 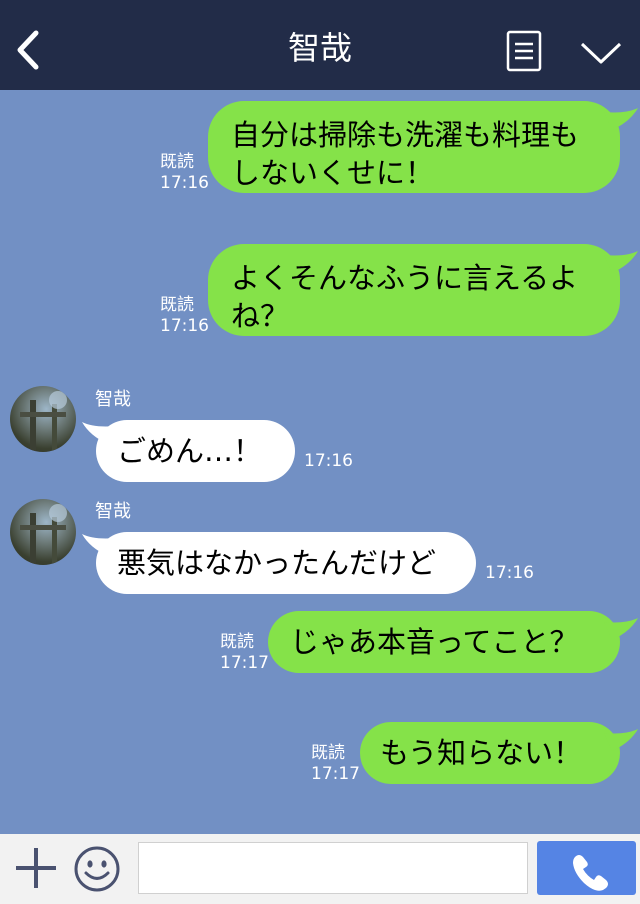 I want to click on message-text-line: じゃあ本音ってこと？, so click(x=434, y=642).